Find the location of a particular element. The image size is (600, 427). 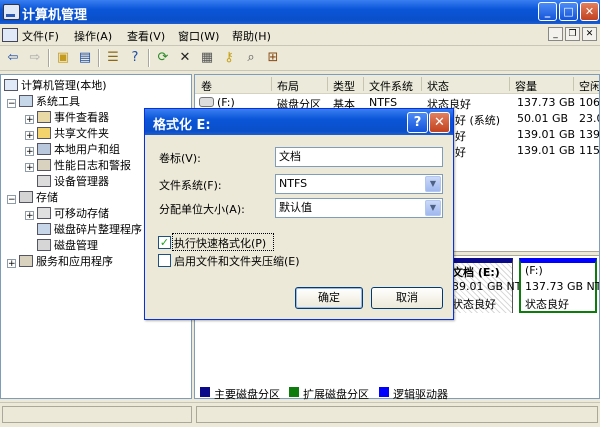

cell-status: 好 (系统) is located at coordinates (478, 120).